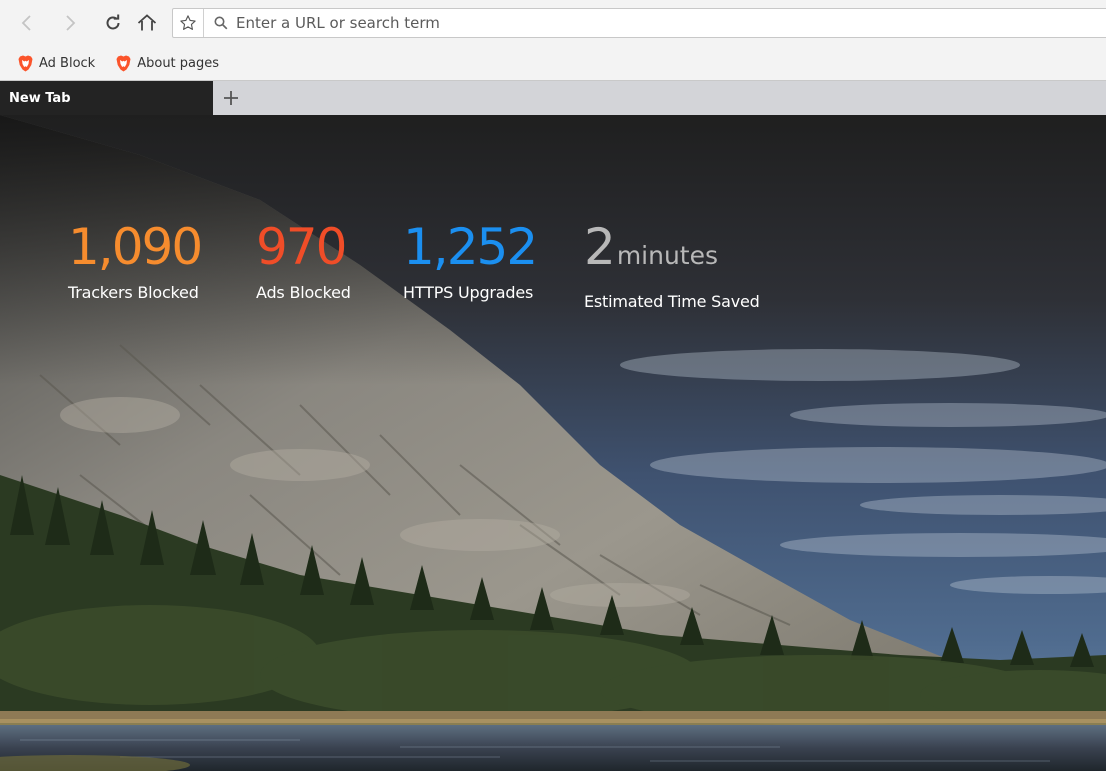 This screenshot has width=1106, height=771. What do you see at coordinates (553, 63) in the screenshot?
I see `bookmarks-bar: Ad Block About pages` at bounding box center [553, 63].